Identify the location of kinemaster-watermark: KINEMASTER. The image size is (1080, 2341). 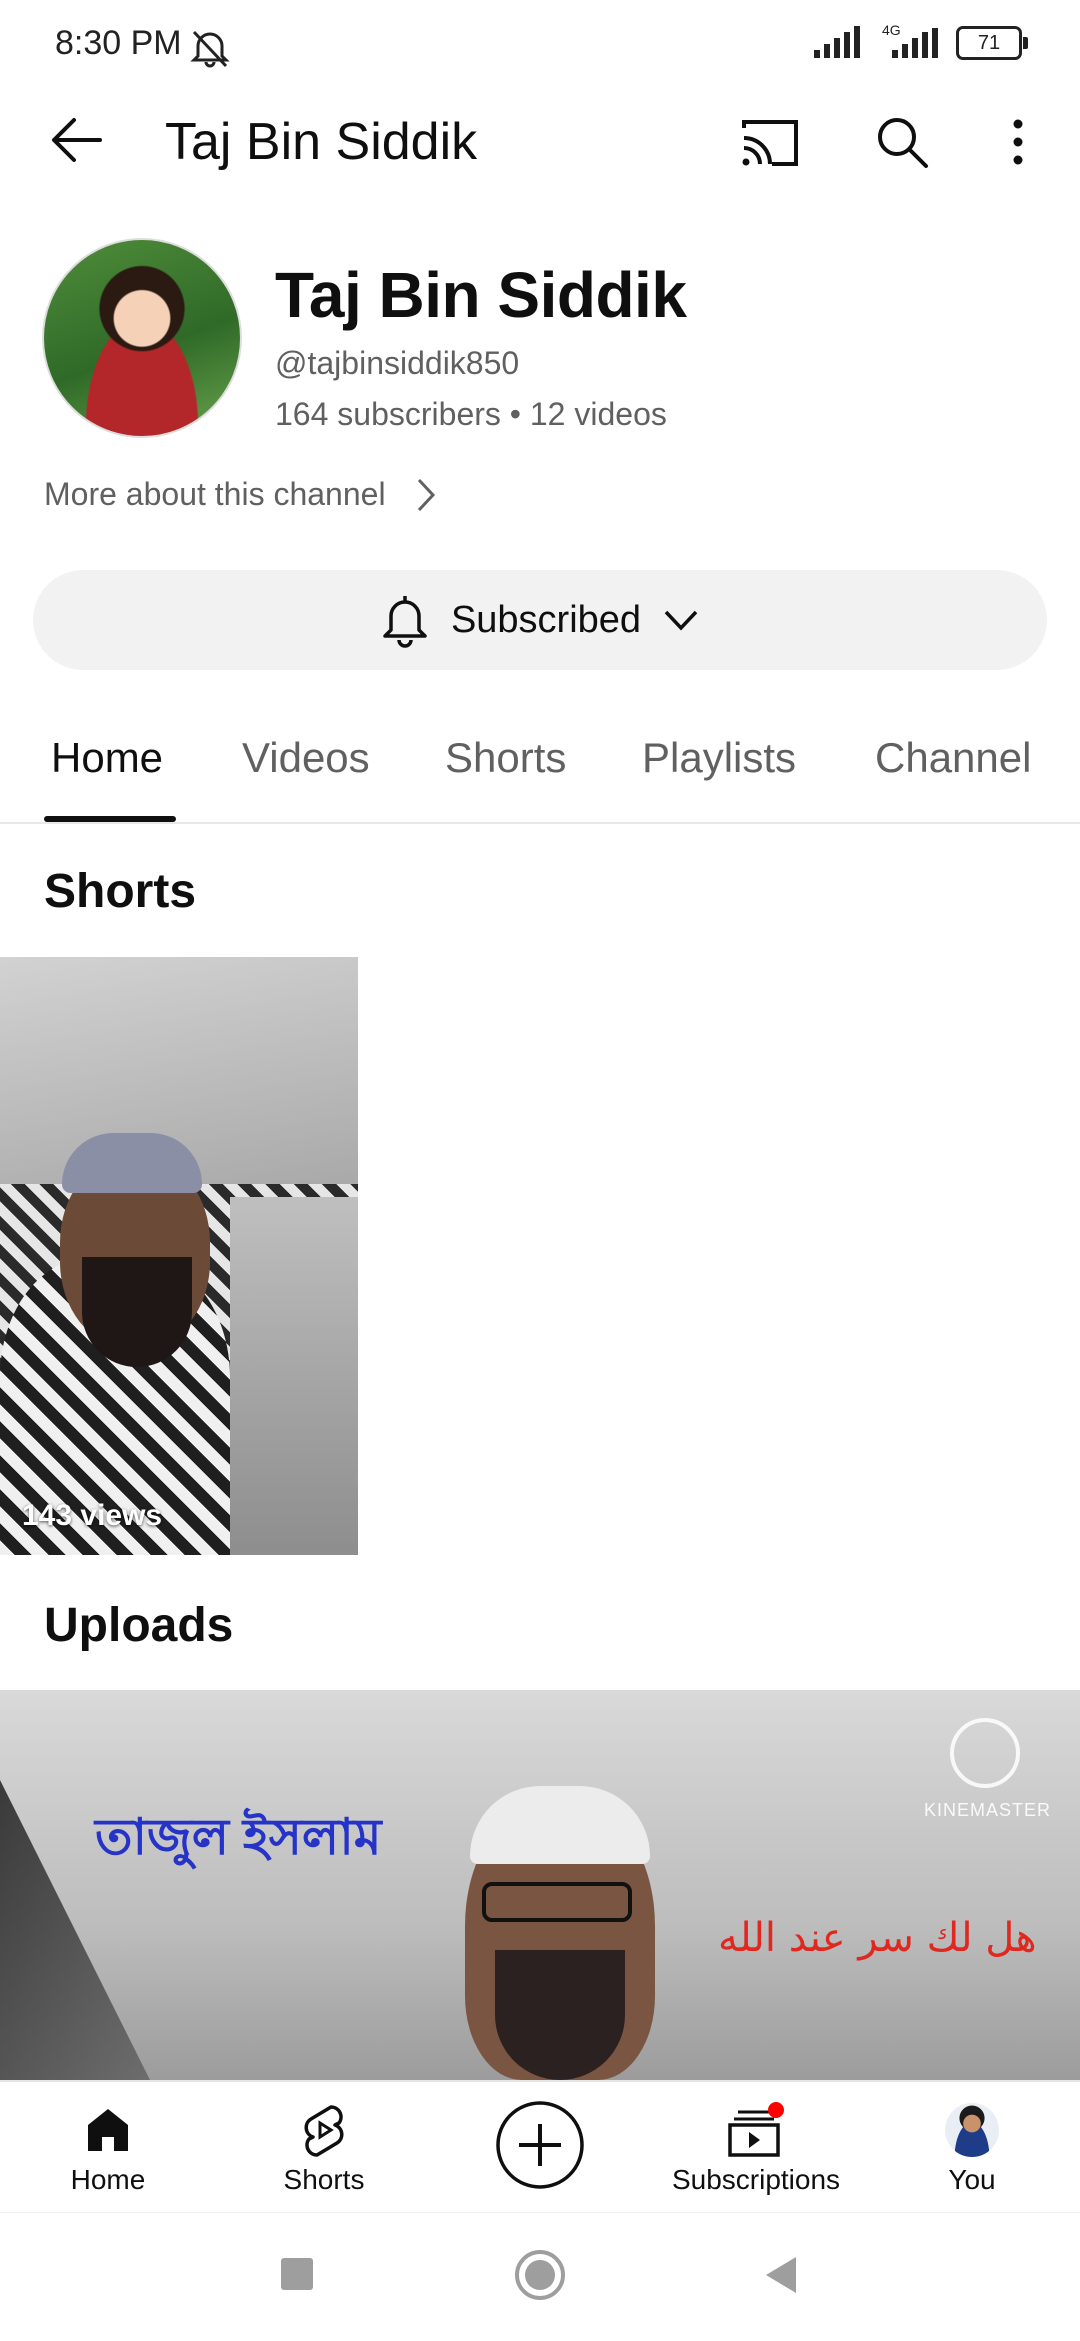
(988, 1810).